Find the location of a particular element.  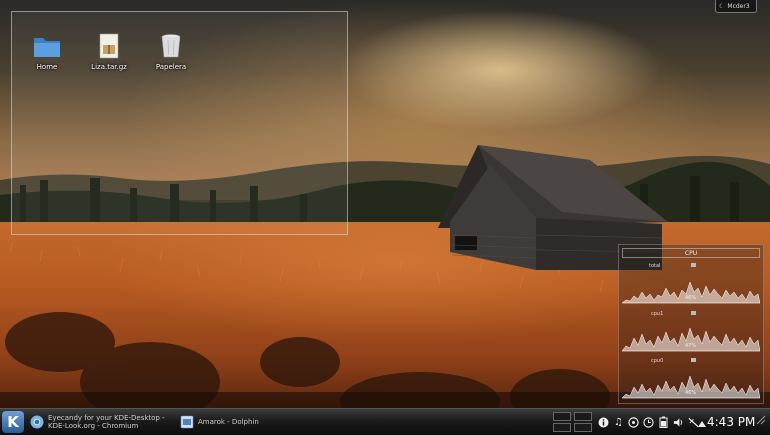

system-tray: ♫ is located at coordinates (648, 422).